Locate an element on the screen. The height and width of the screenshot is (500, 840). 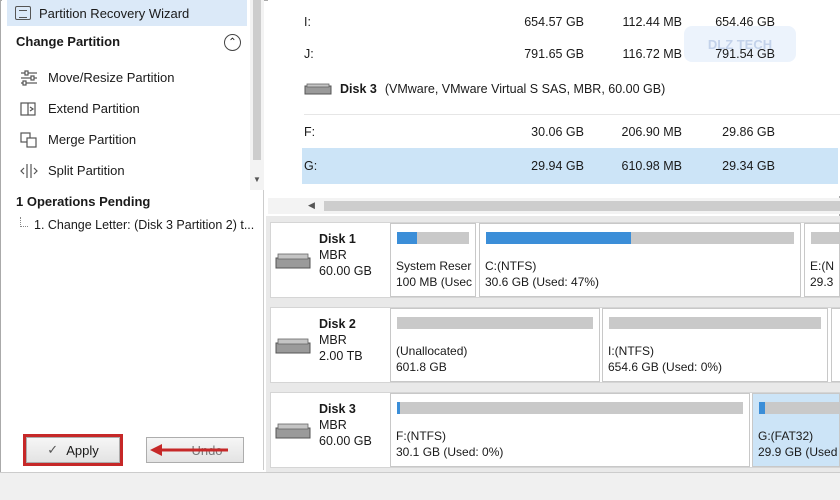
partition-block: E:(N 29.3 is located at coordinates (822, 260).